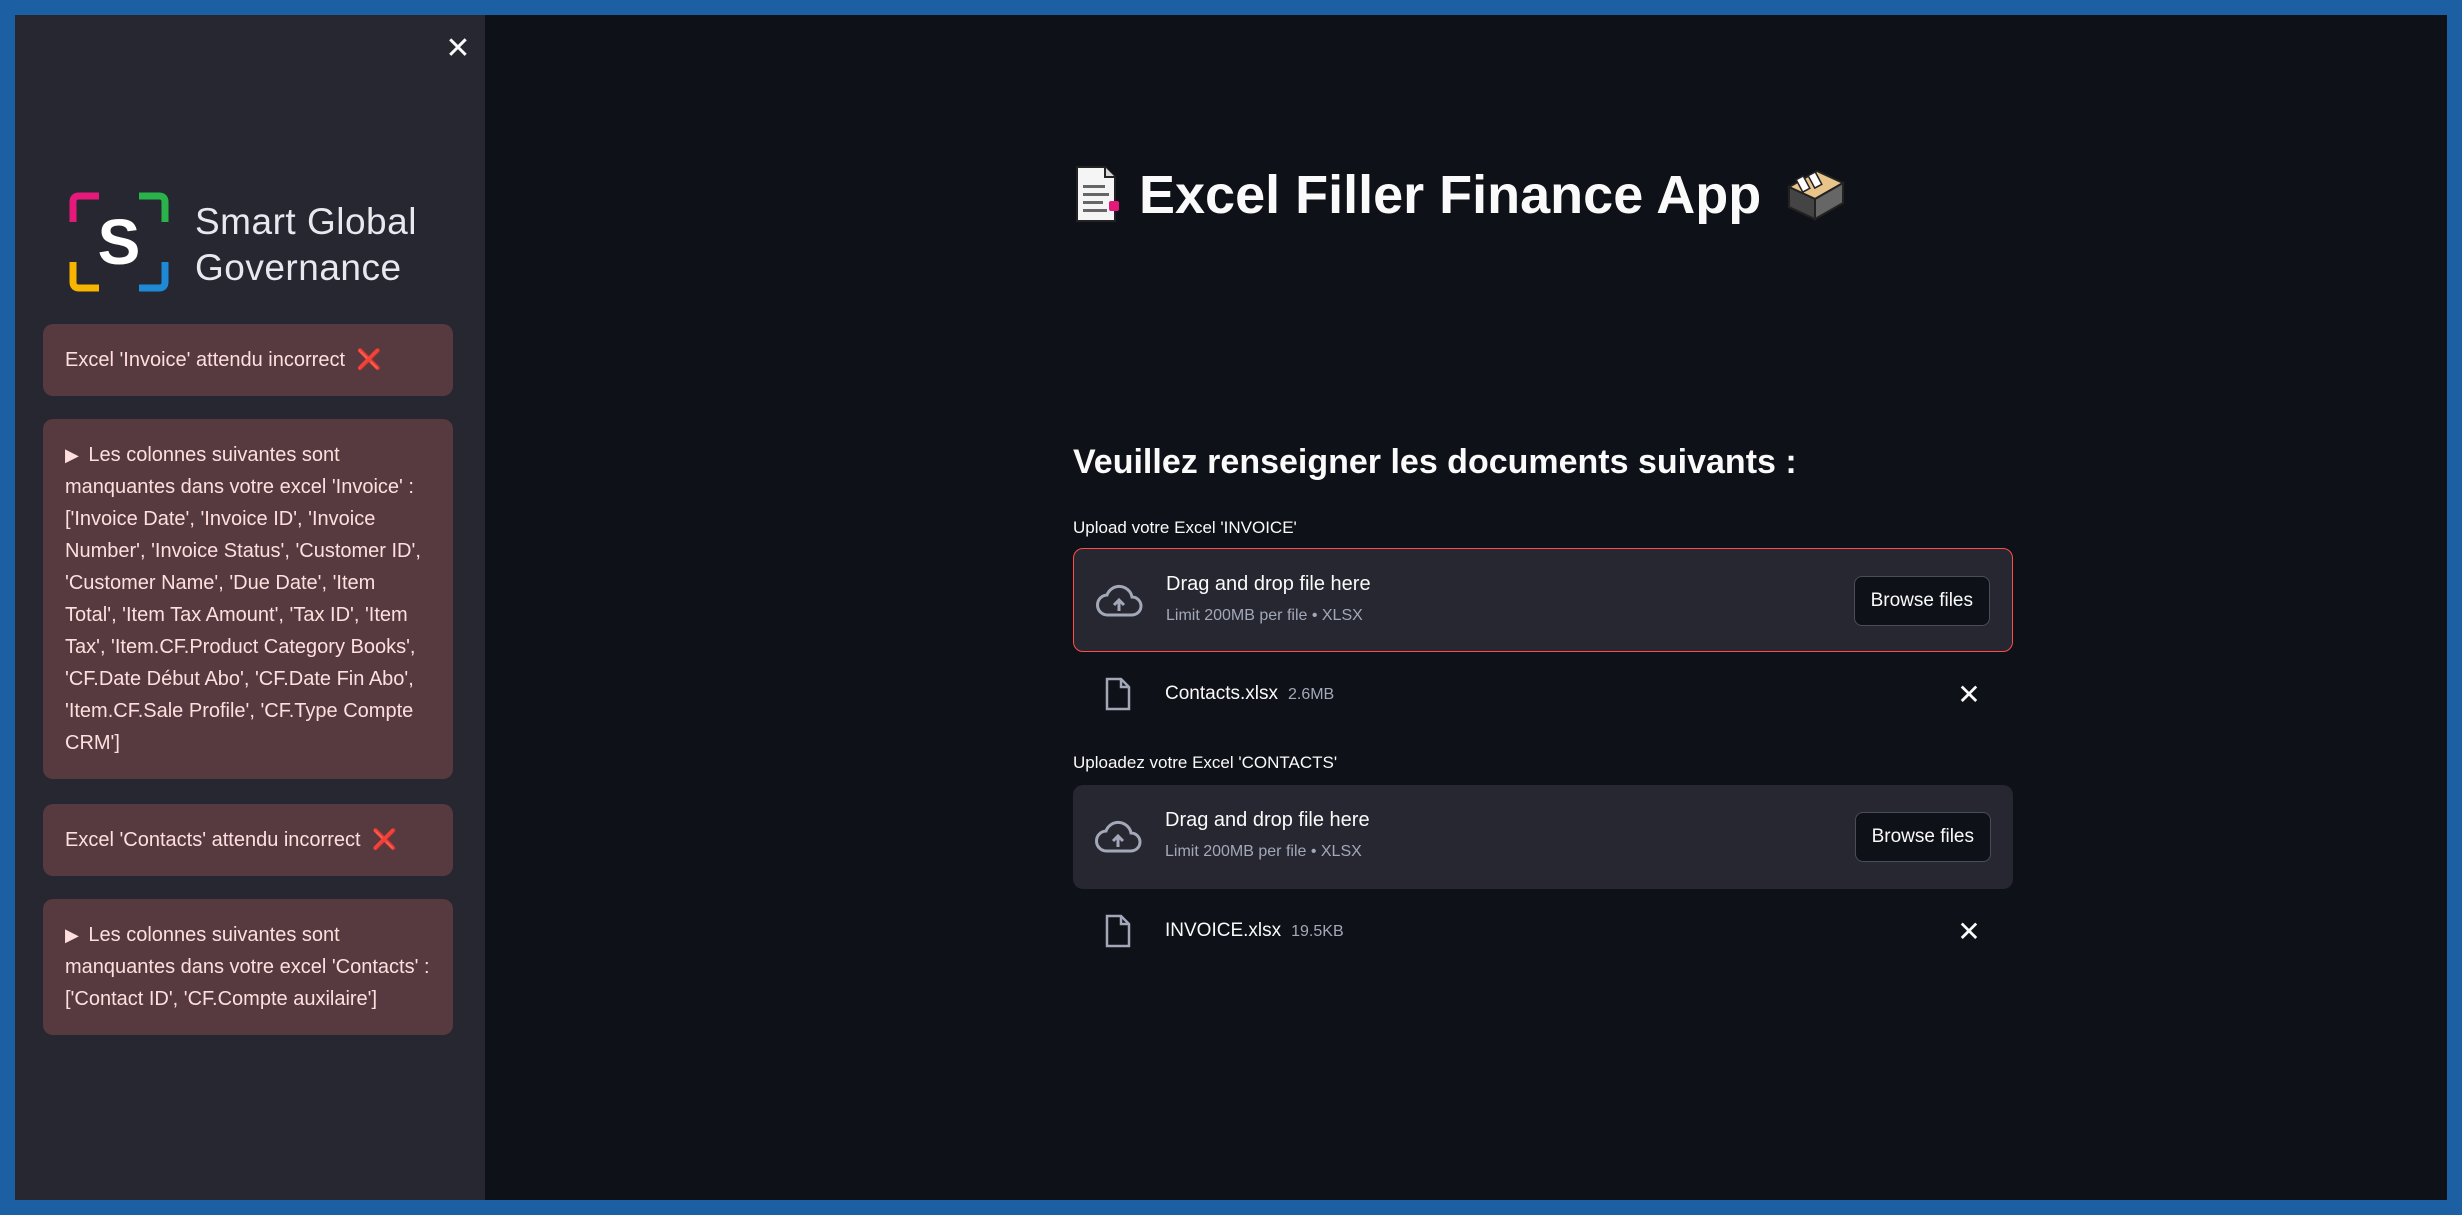 This screenshot has height=1215, width=2462. What do you see at coordinates (1205, 762) in the screenshot?
I see `upload-label-contacts: Uploadez votre Excel 'CONTACTS'` at bounding box center [1205, 762].